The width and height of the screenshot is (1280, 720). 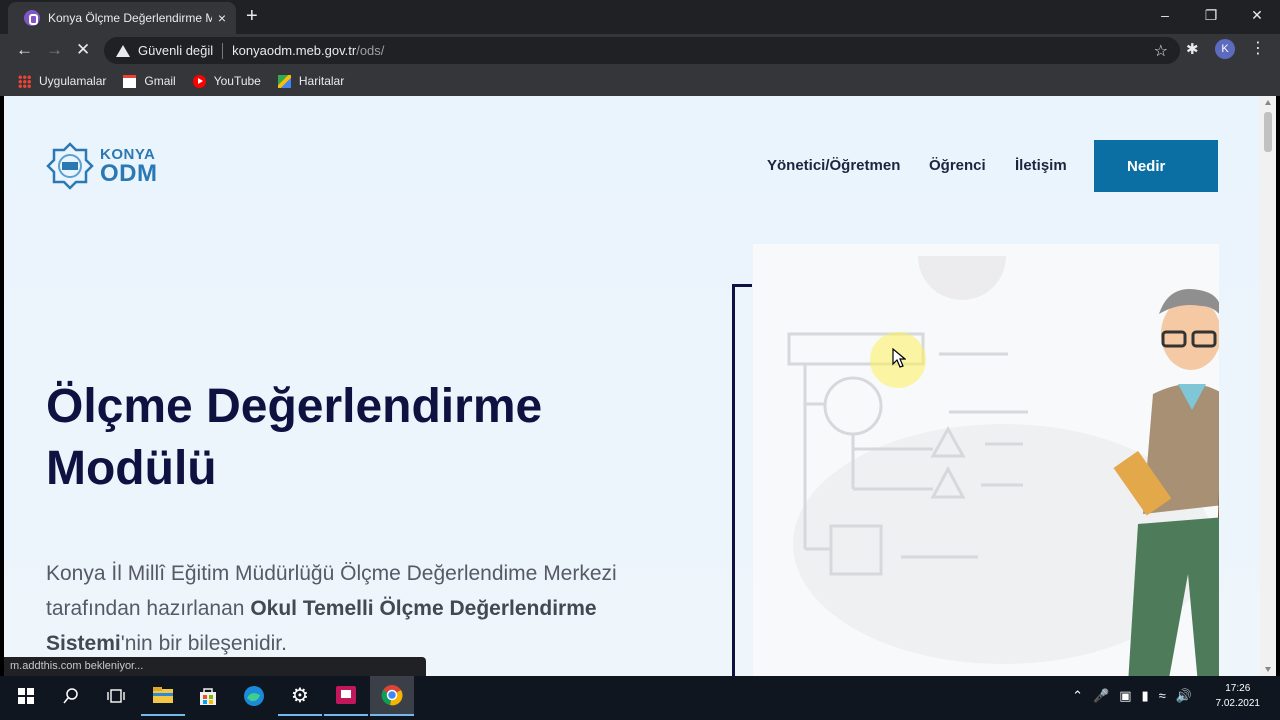 I want to click on bookmark-label: YouTube, so click(x=237, y=81).